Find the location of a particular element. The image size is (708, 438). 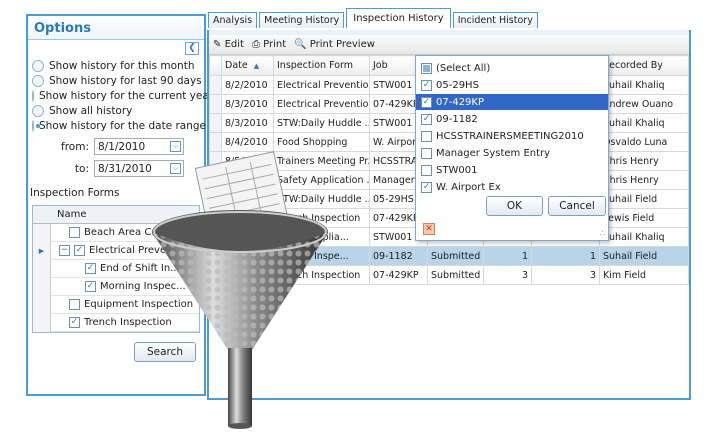

filter-item-label: Manager System Entry is located at coordinates (493, 153).